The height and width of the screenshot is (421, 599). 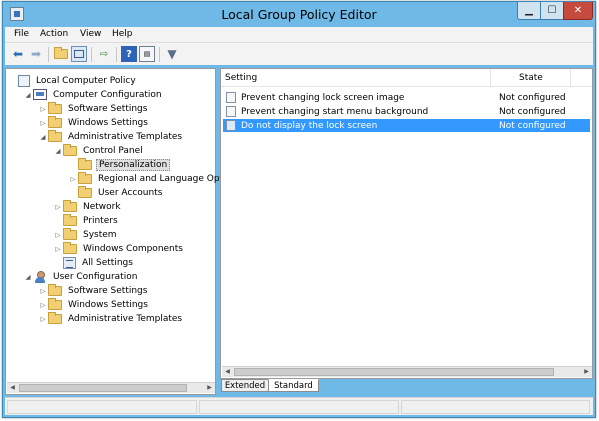 I want to click on tree-item-label: System, so click(x=100, y=234).